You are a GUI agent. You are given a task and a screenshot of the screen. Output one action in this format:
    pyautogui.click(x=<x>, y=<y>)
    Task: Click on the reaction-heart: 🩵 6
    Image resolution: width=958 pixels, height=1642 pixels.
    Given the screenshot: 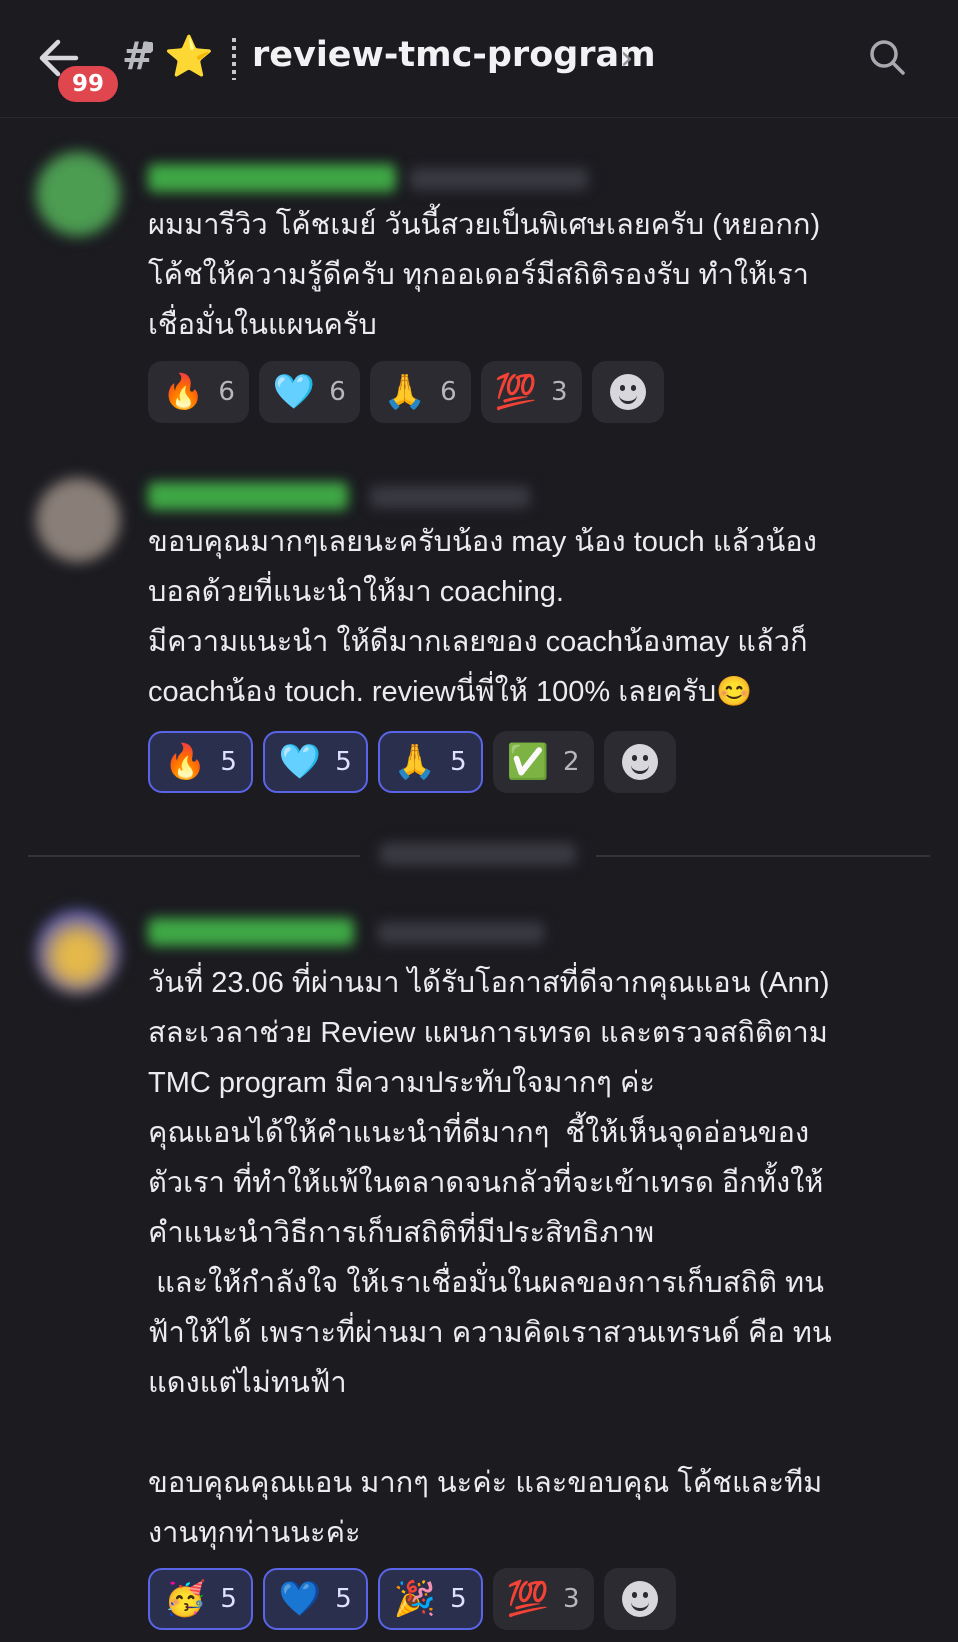 What is the action you would take?
    pyautogui.click(x=309, y=392)
    